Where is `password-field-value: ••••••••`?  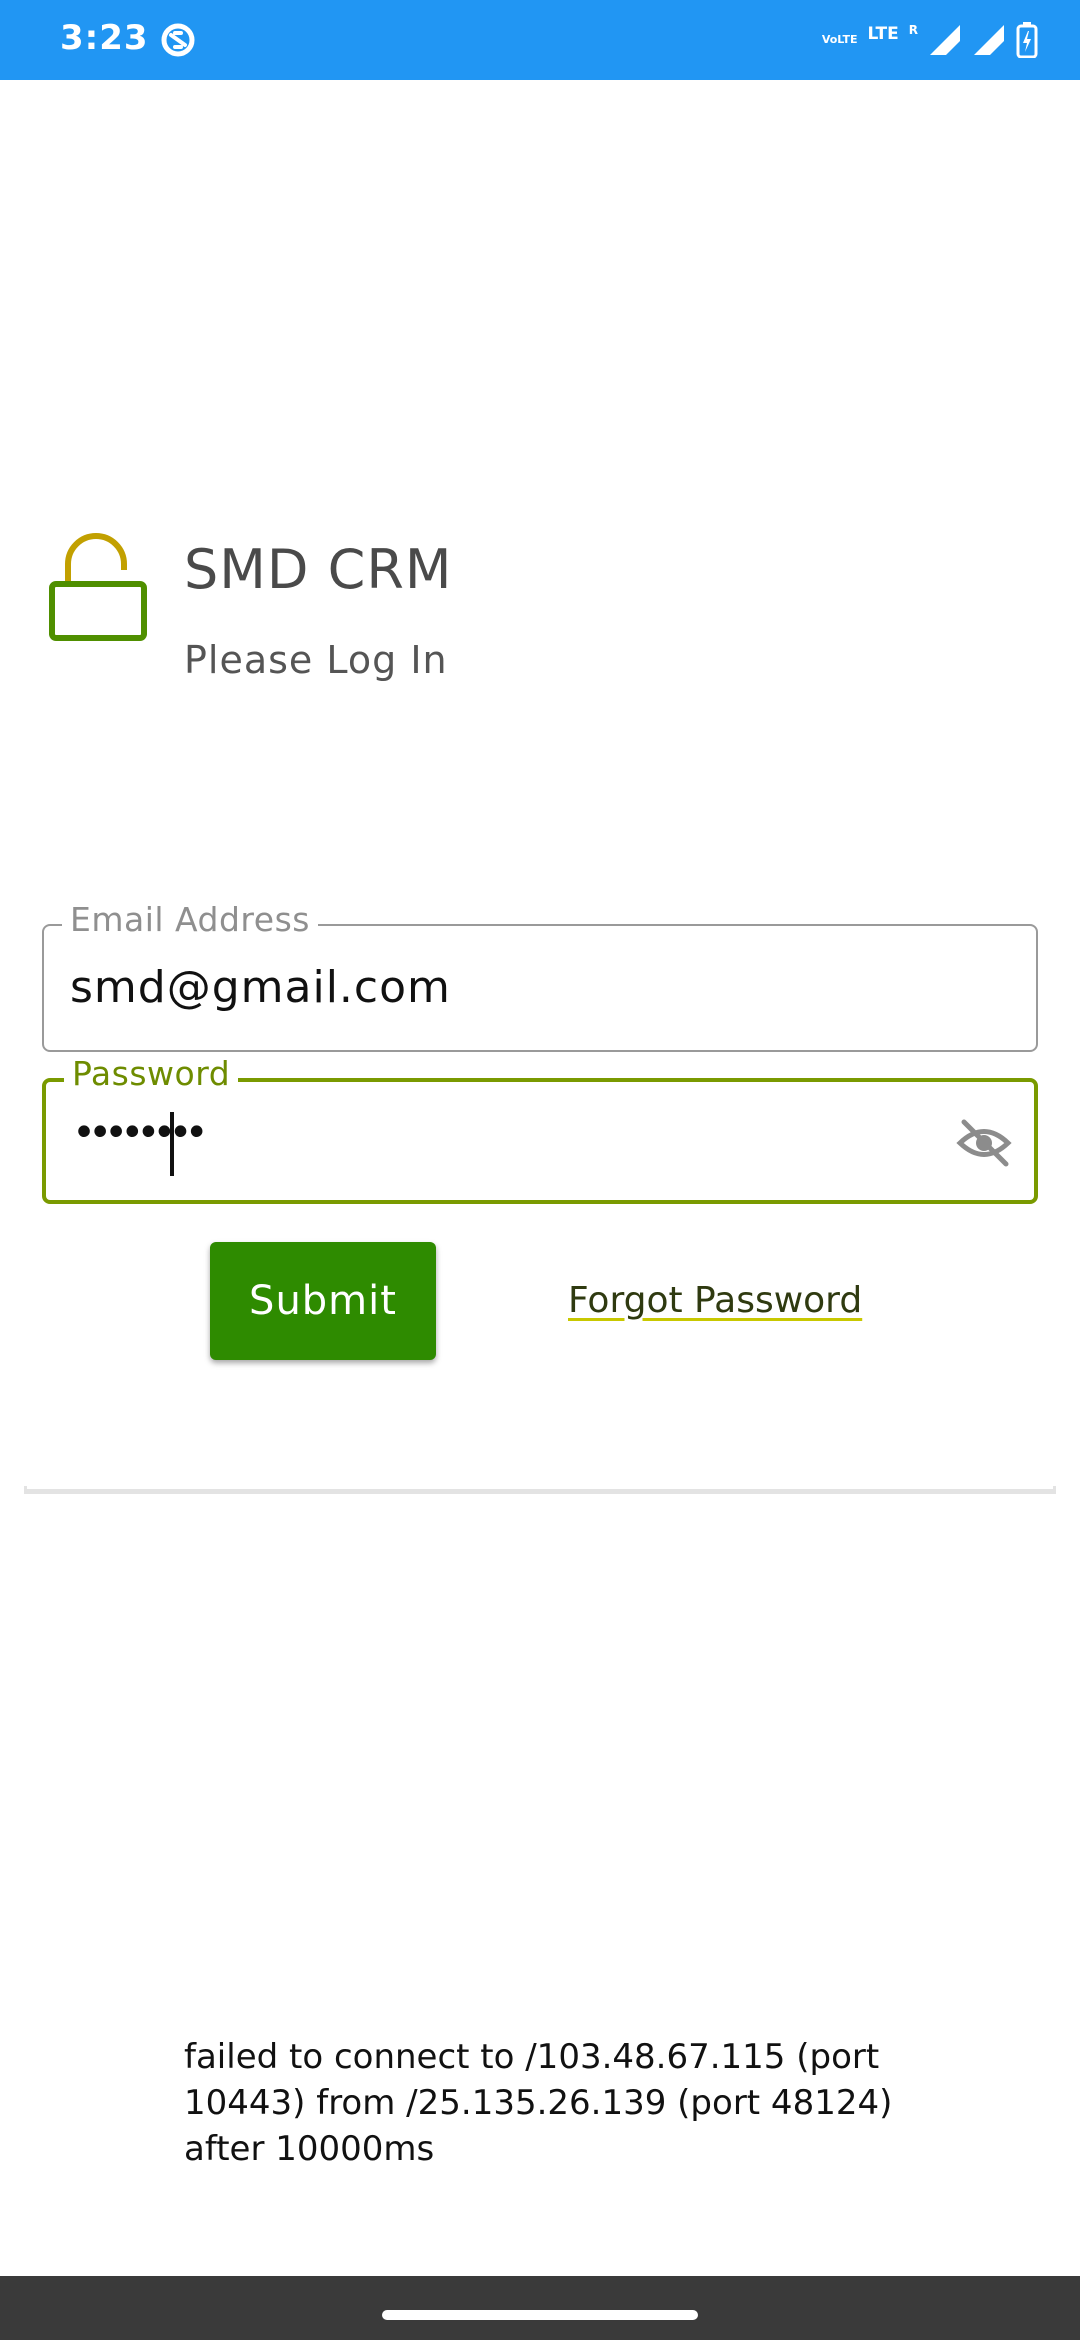
password-field-value: •••••••• is located at coordinates (140, 1133).